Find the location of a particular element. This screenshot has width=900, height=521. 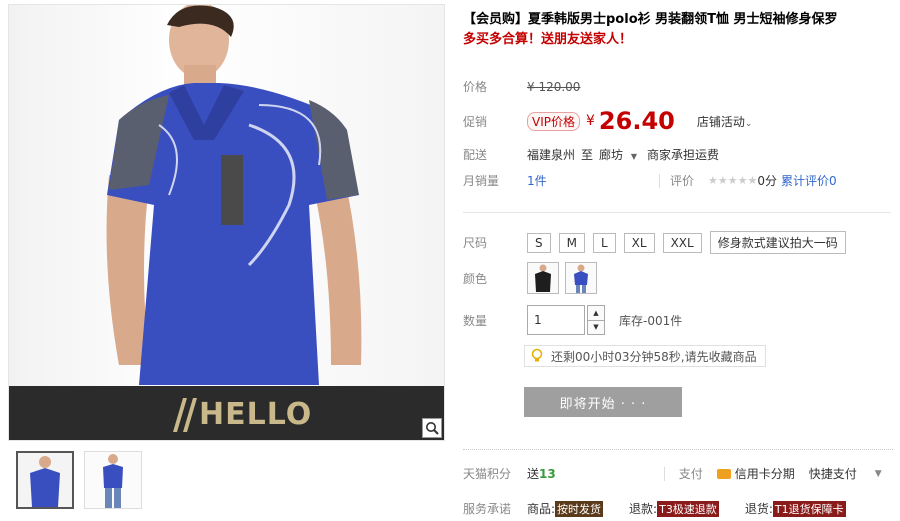

magnifier-icon is located at coordinates (432, 428).